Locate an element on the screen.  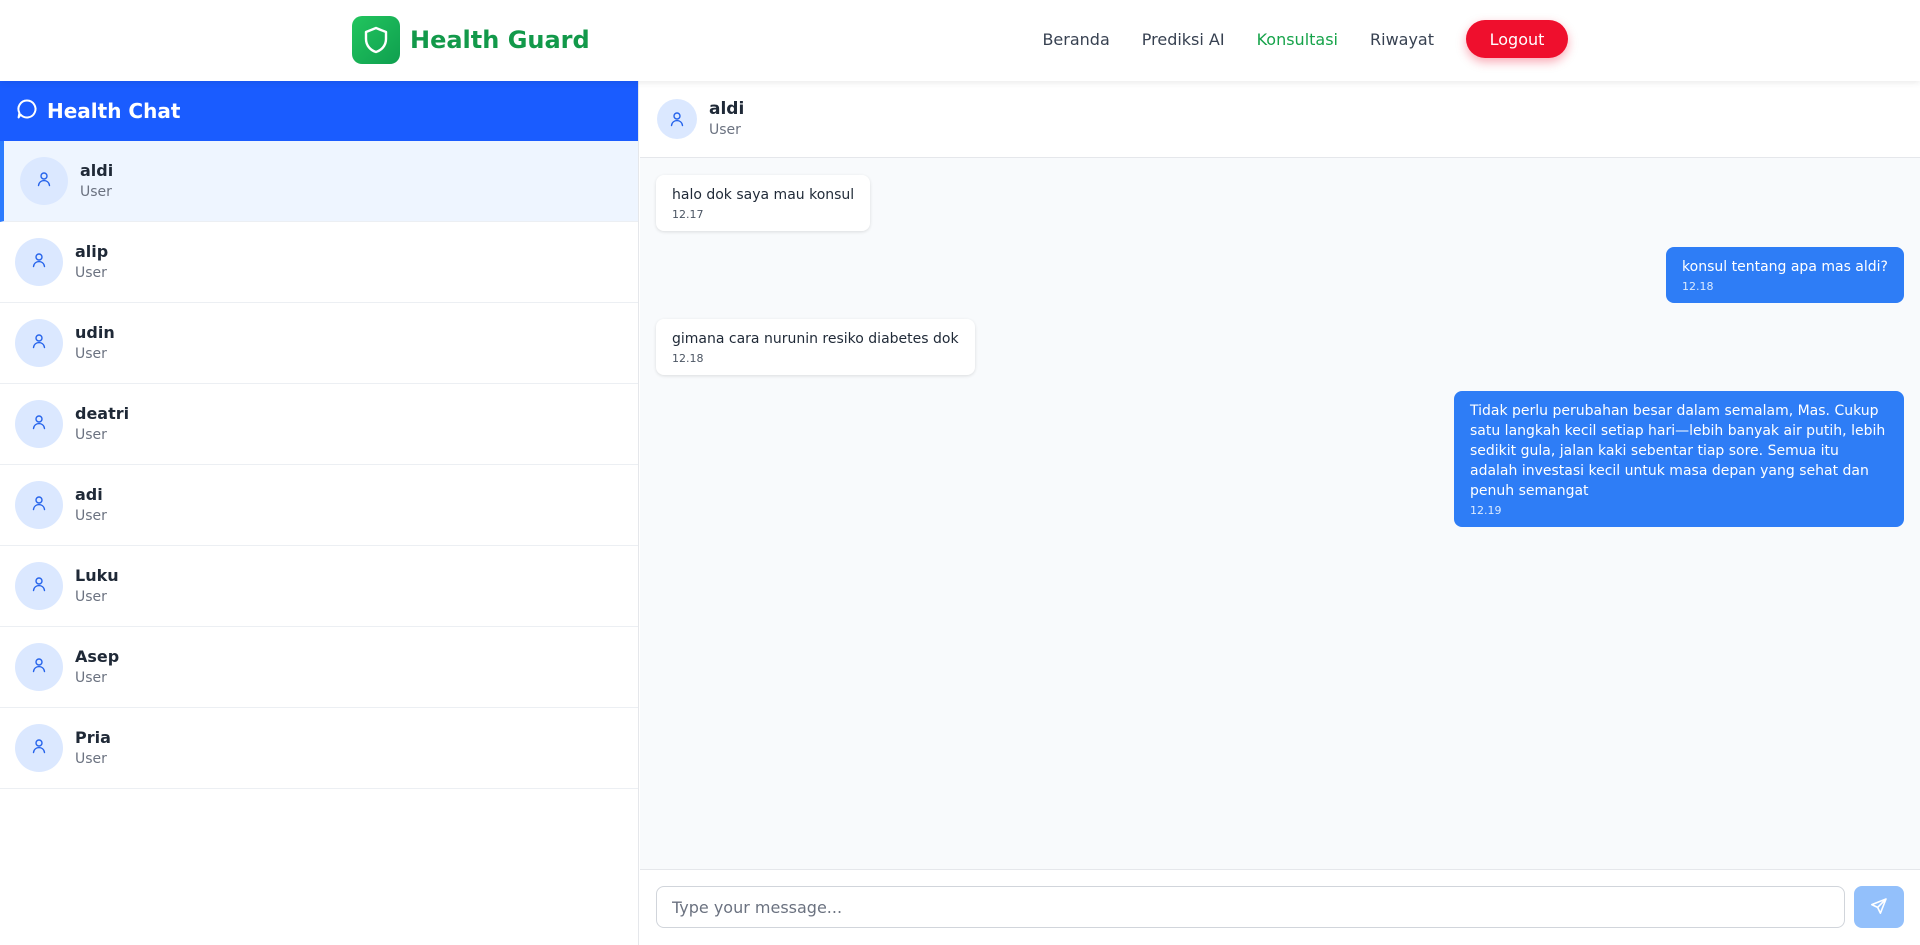
message-time: 12.19 is located at coordinates (1486, 510).